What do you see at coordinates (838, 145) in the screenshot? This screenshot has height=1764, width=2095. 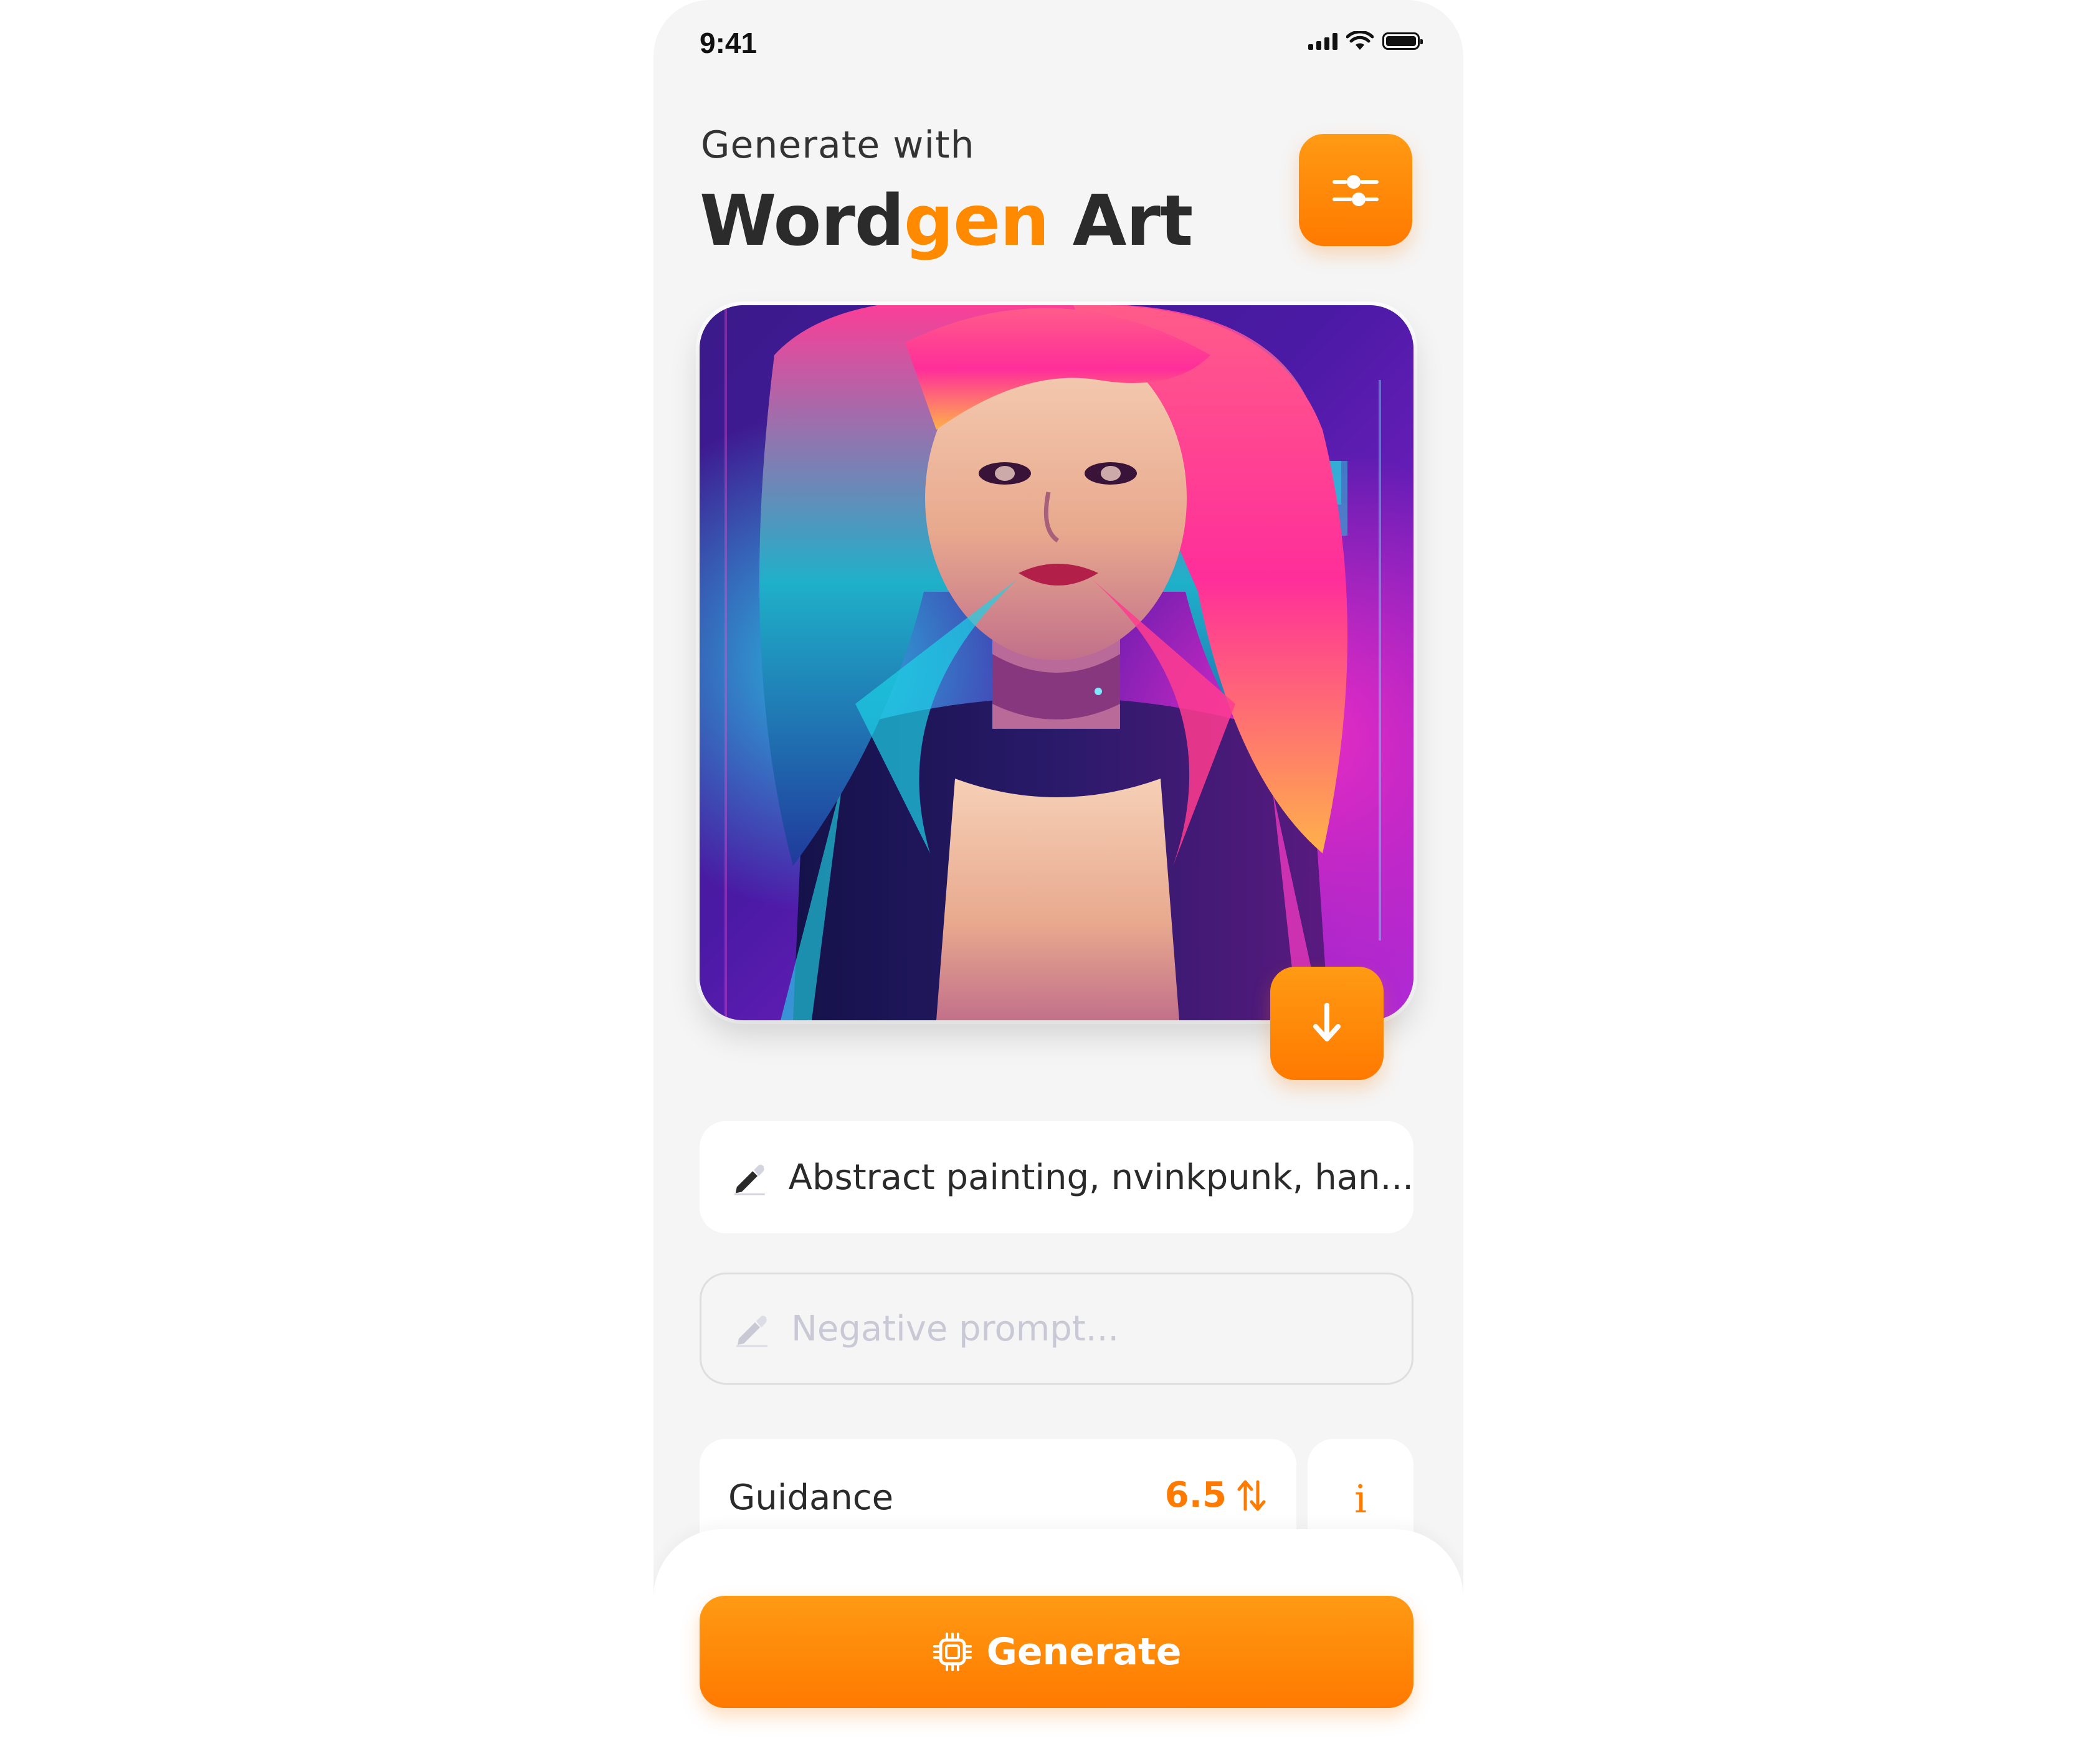 I see `header-subtitle: Generate with` at bounding box center [838, 145].